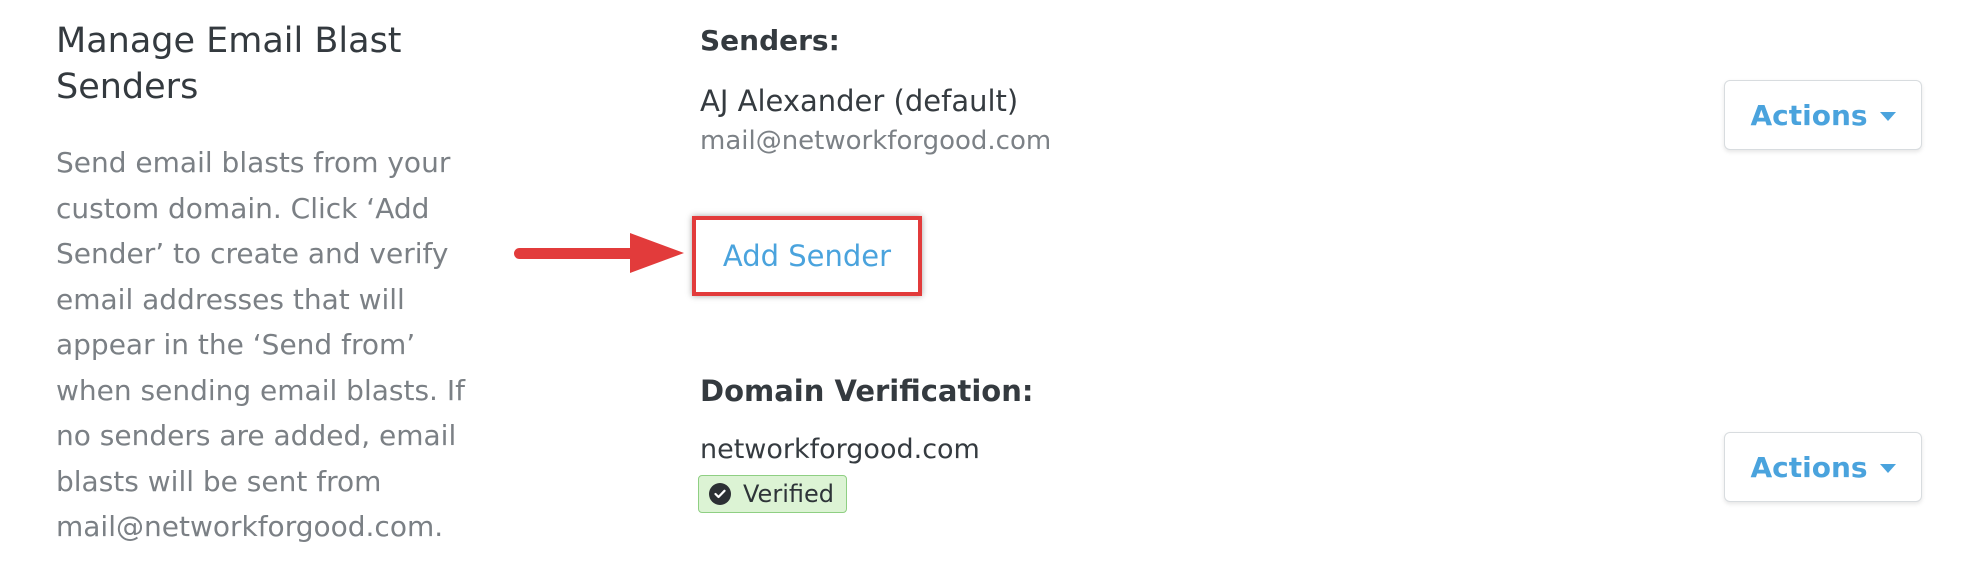 This screenshot has height=580, width=1969. What do you see at coordinates (770, 40) in the screenshot?
I see `senders-label: Senders:` at bounding box center [770, 40].